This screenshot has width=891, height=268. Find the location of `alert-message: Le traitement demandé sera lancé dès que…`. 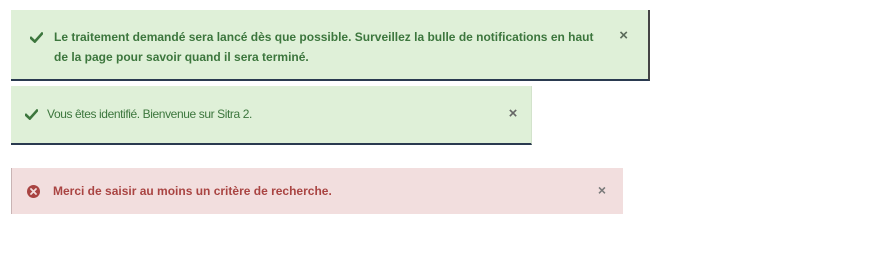

alert-message: Le traitement demandé sera lancé dès que… is located at coordinates (324, 47).